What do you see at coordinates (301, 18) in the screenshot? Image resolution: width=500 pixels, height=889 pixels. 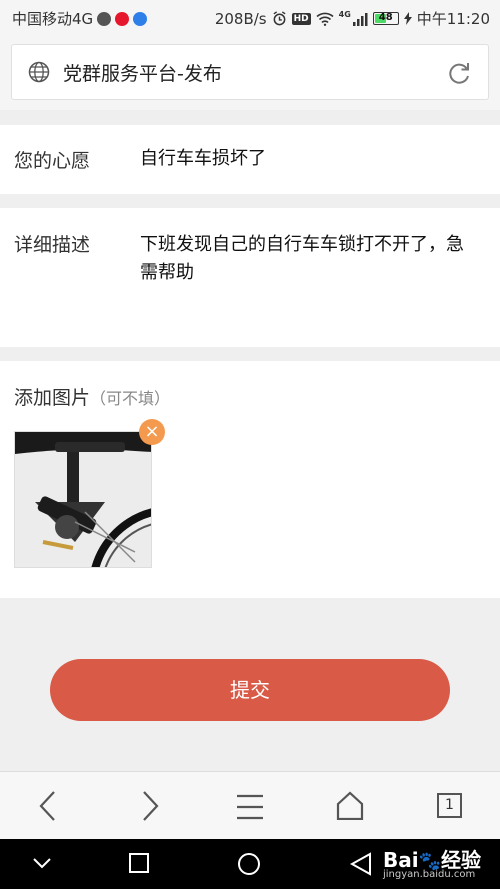 I see `hd-icon: HD` at bounding box center [301, 18].